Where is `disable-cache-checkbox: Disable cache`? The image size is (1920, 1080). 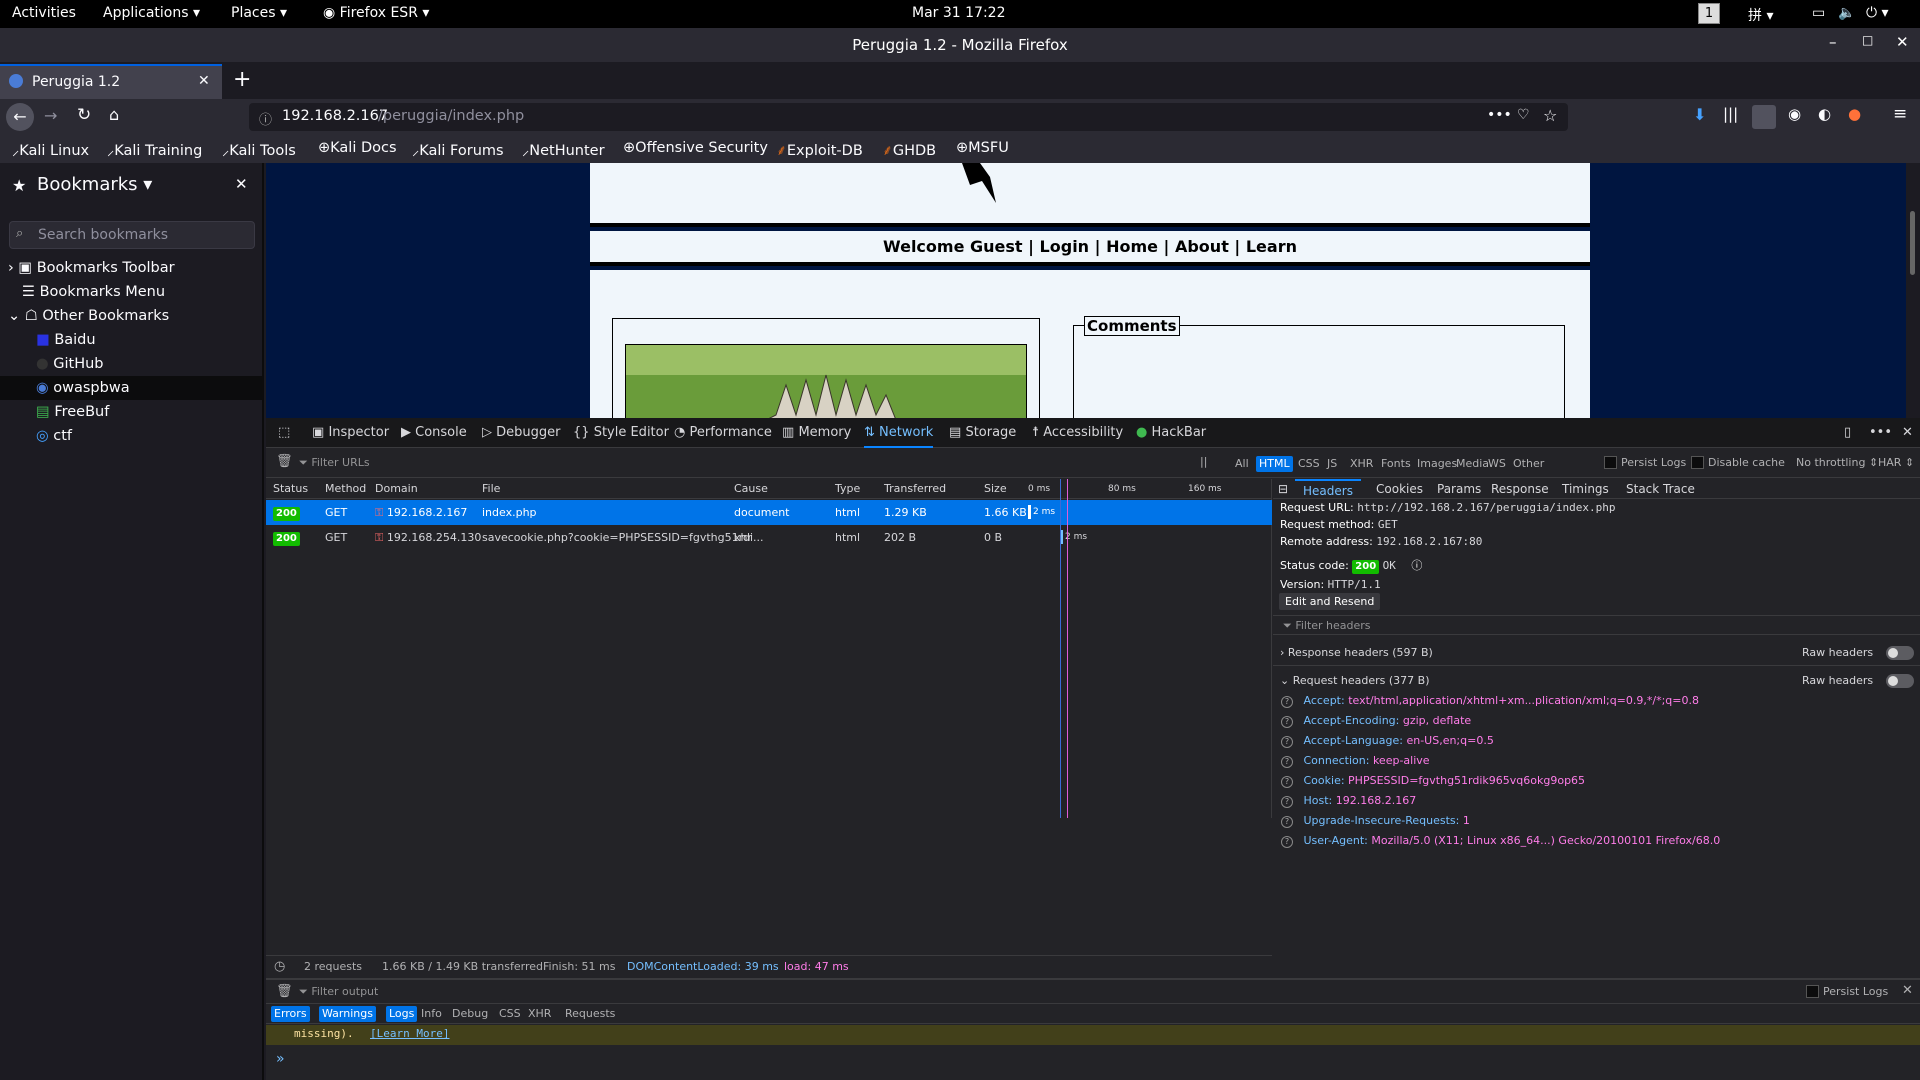
disable-cache-checkbox: Disable cache is located at coordinates (1738, 462).